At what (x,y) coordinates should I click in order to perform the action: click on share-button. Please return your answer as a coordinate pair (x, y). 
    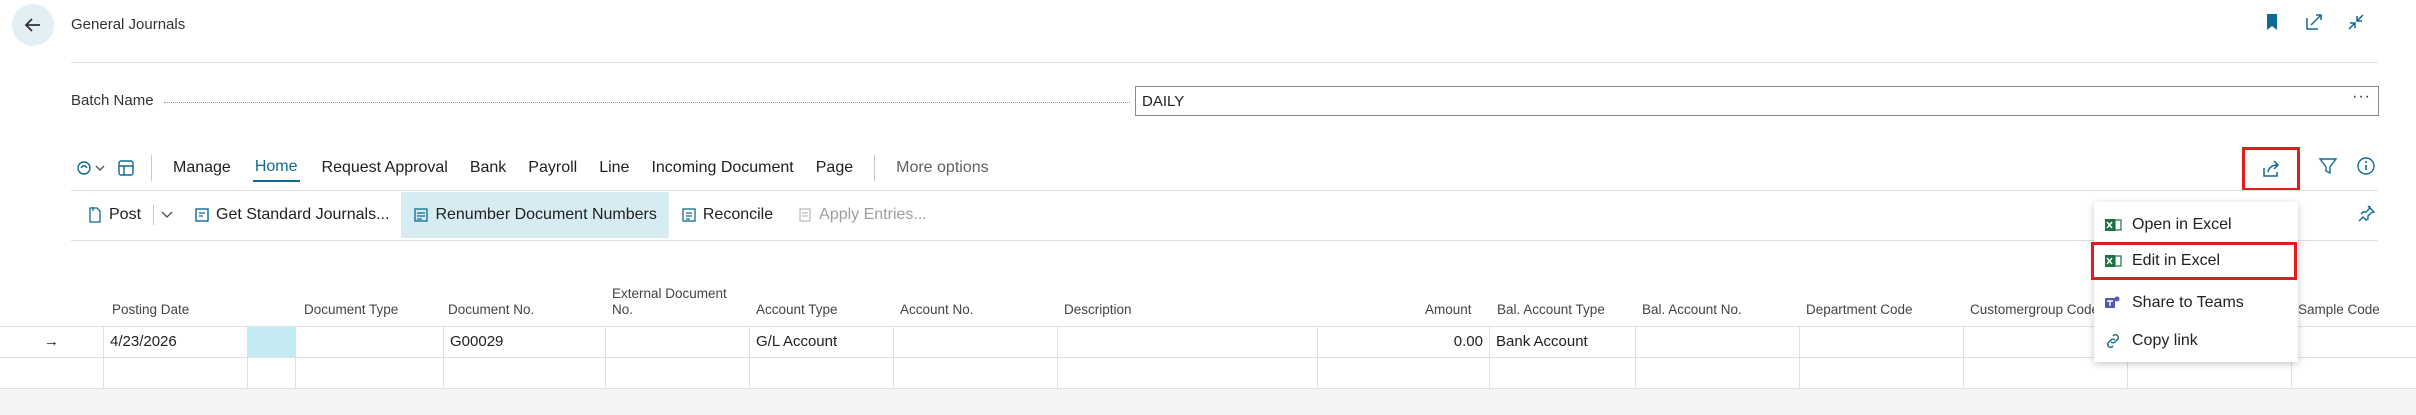
    Looking at the image, I should click on (2271, 169).